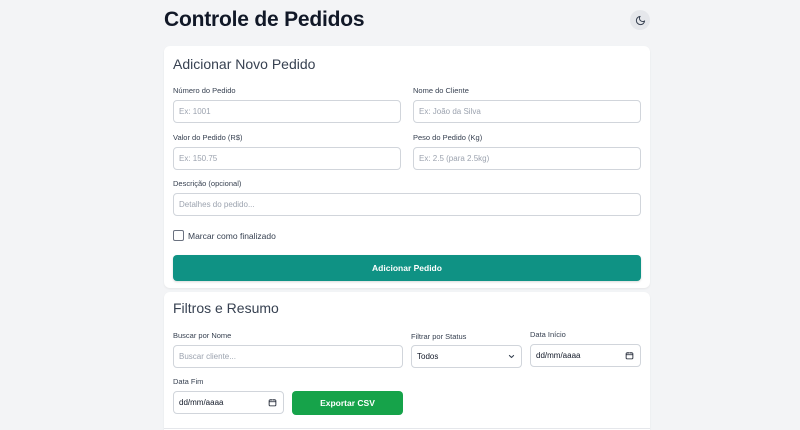  What do you see at coordinates (527, 158) in the screenshot?
I see `order-weight-input: Ex: 2.5 (para 2.5kg)` at bounding box center [527, 158].